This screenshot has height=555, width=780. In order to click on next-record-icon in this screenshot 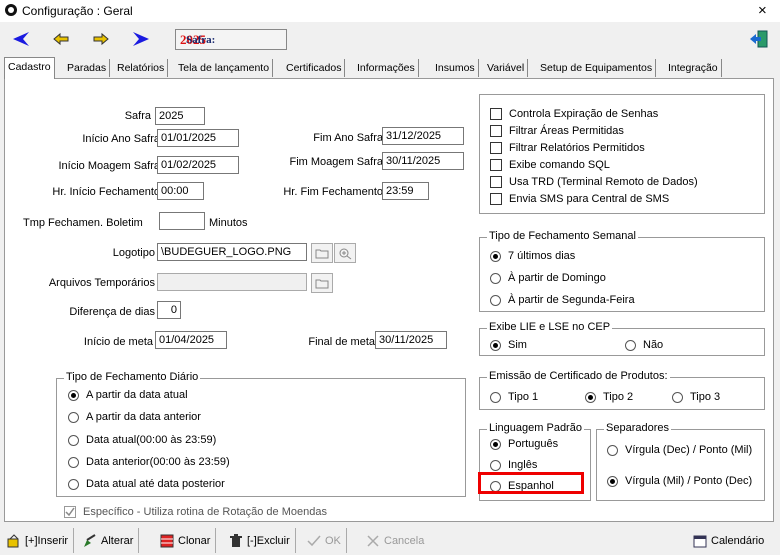, I will do `click(101, 39)`.